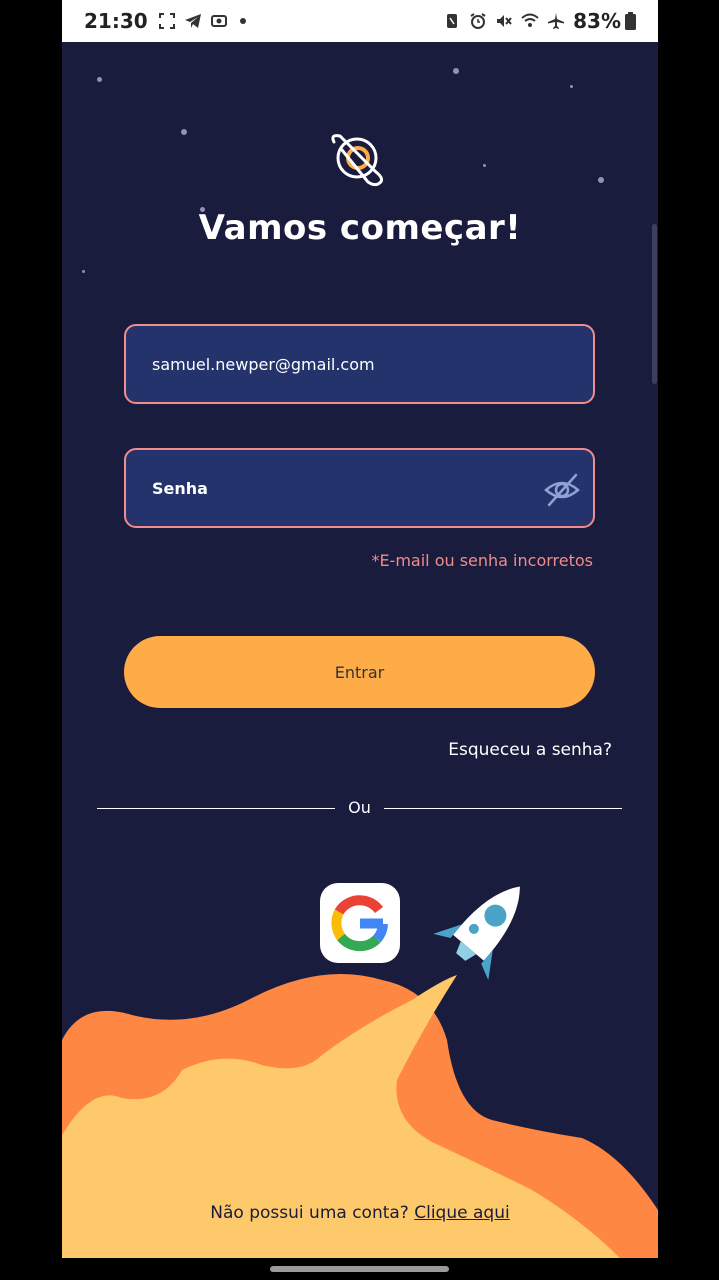 The width and height of the screenshot is (719, 1280). What do you see at coordinates (359, 672) in the screenshot?
I see `login-button: Entrar` at bounding box center [359, 672].